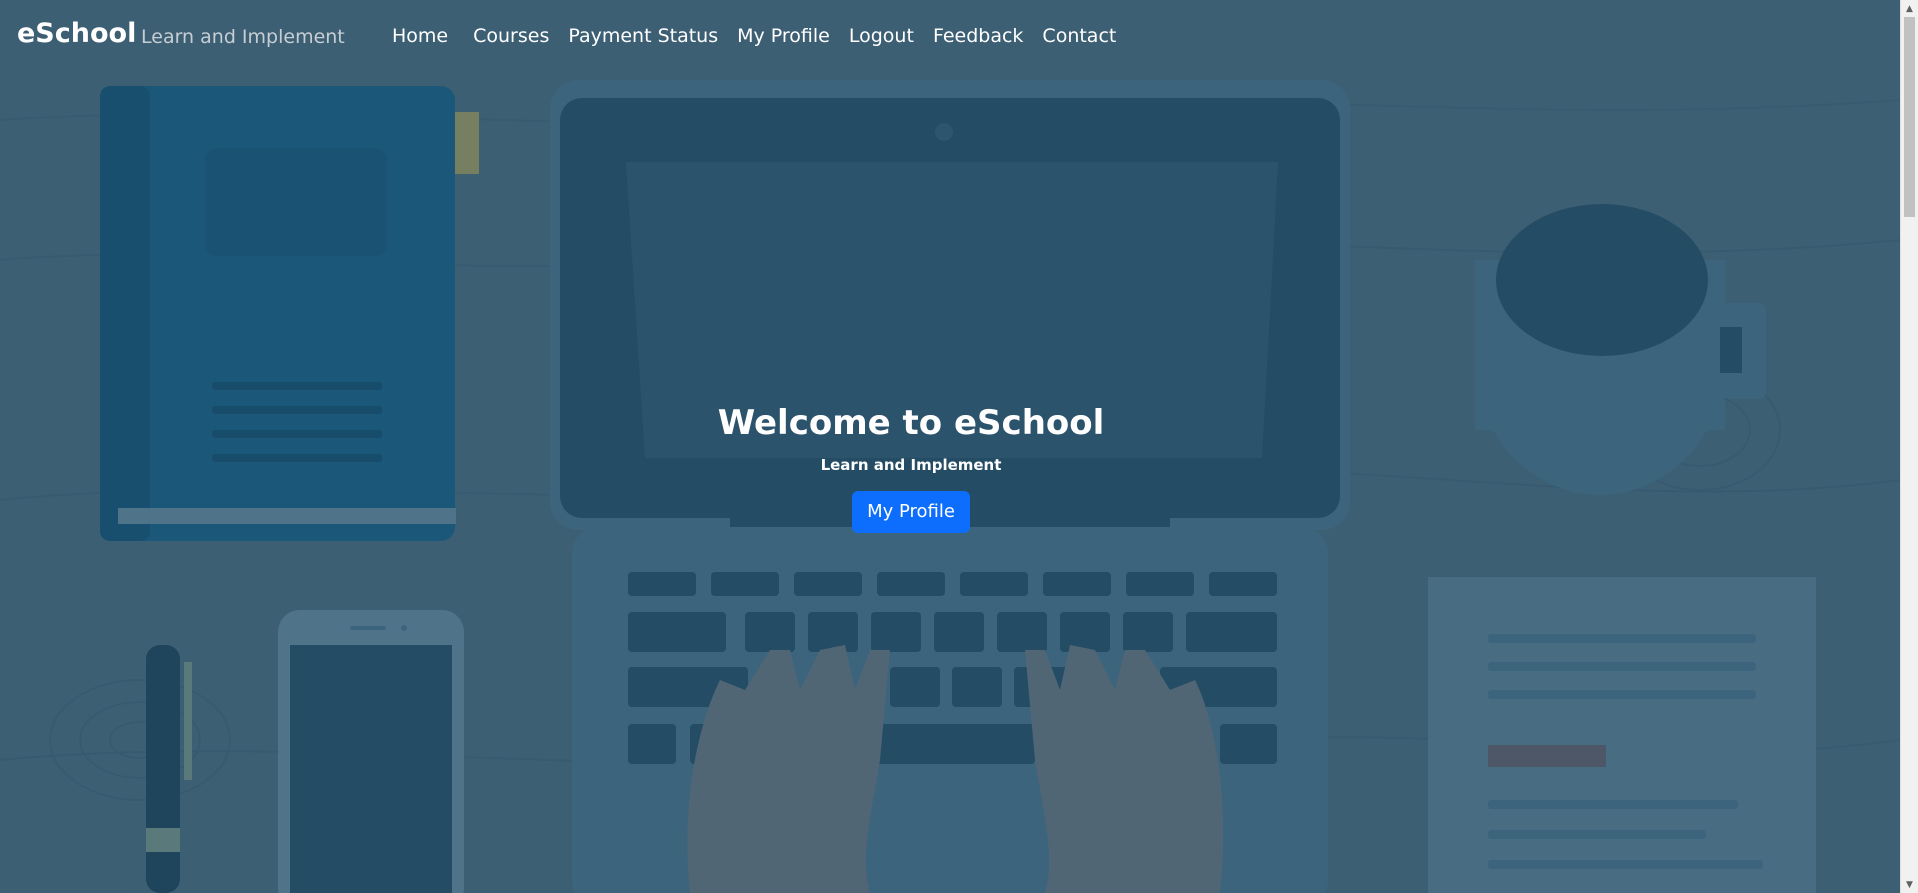  What do you see at coordinates (978, 36) in the screenshot?
I see `nav-item-feedback: Feedback` at bounding box center [978, 36].